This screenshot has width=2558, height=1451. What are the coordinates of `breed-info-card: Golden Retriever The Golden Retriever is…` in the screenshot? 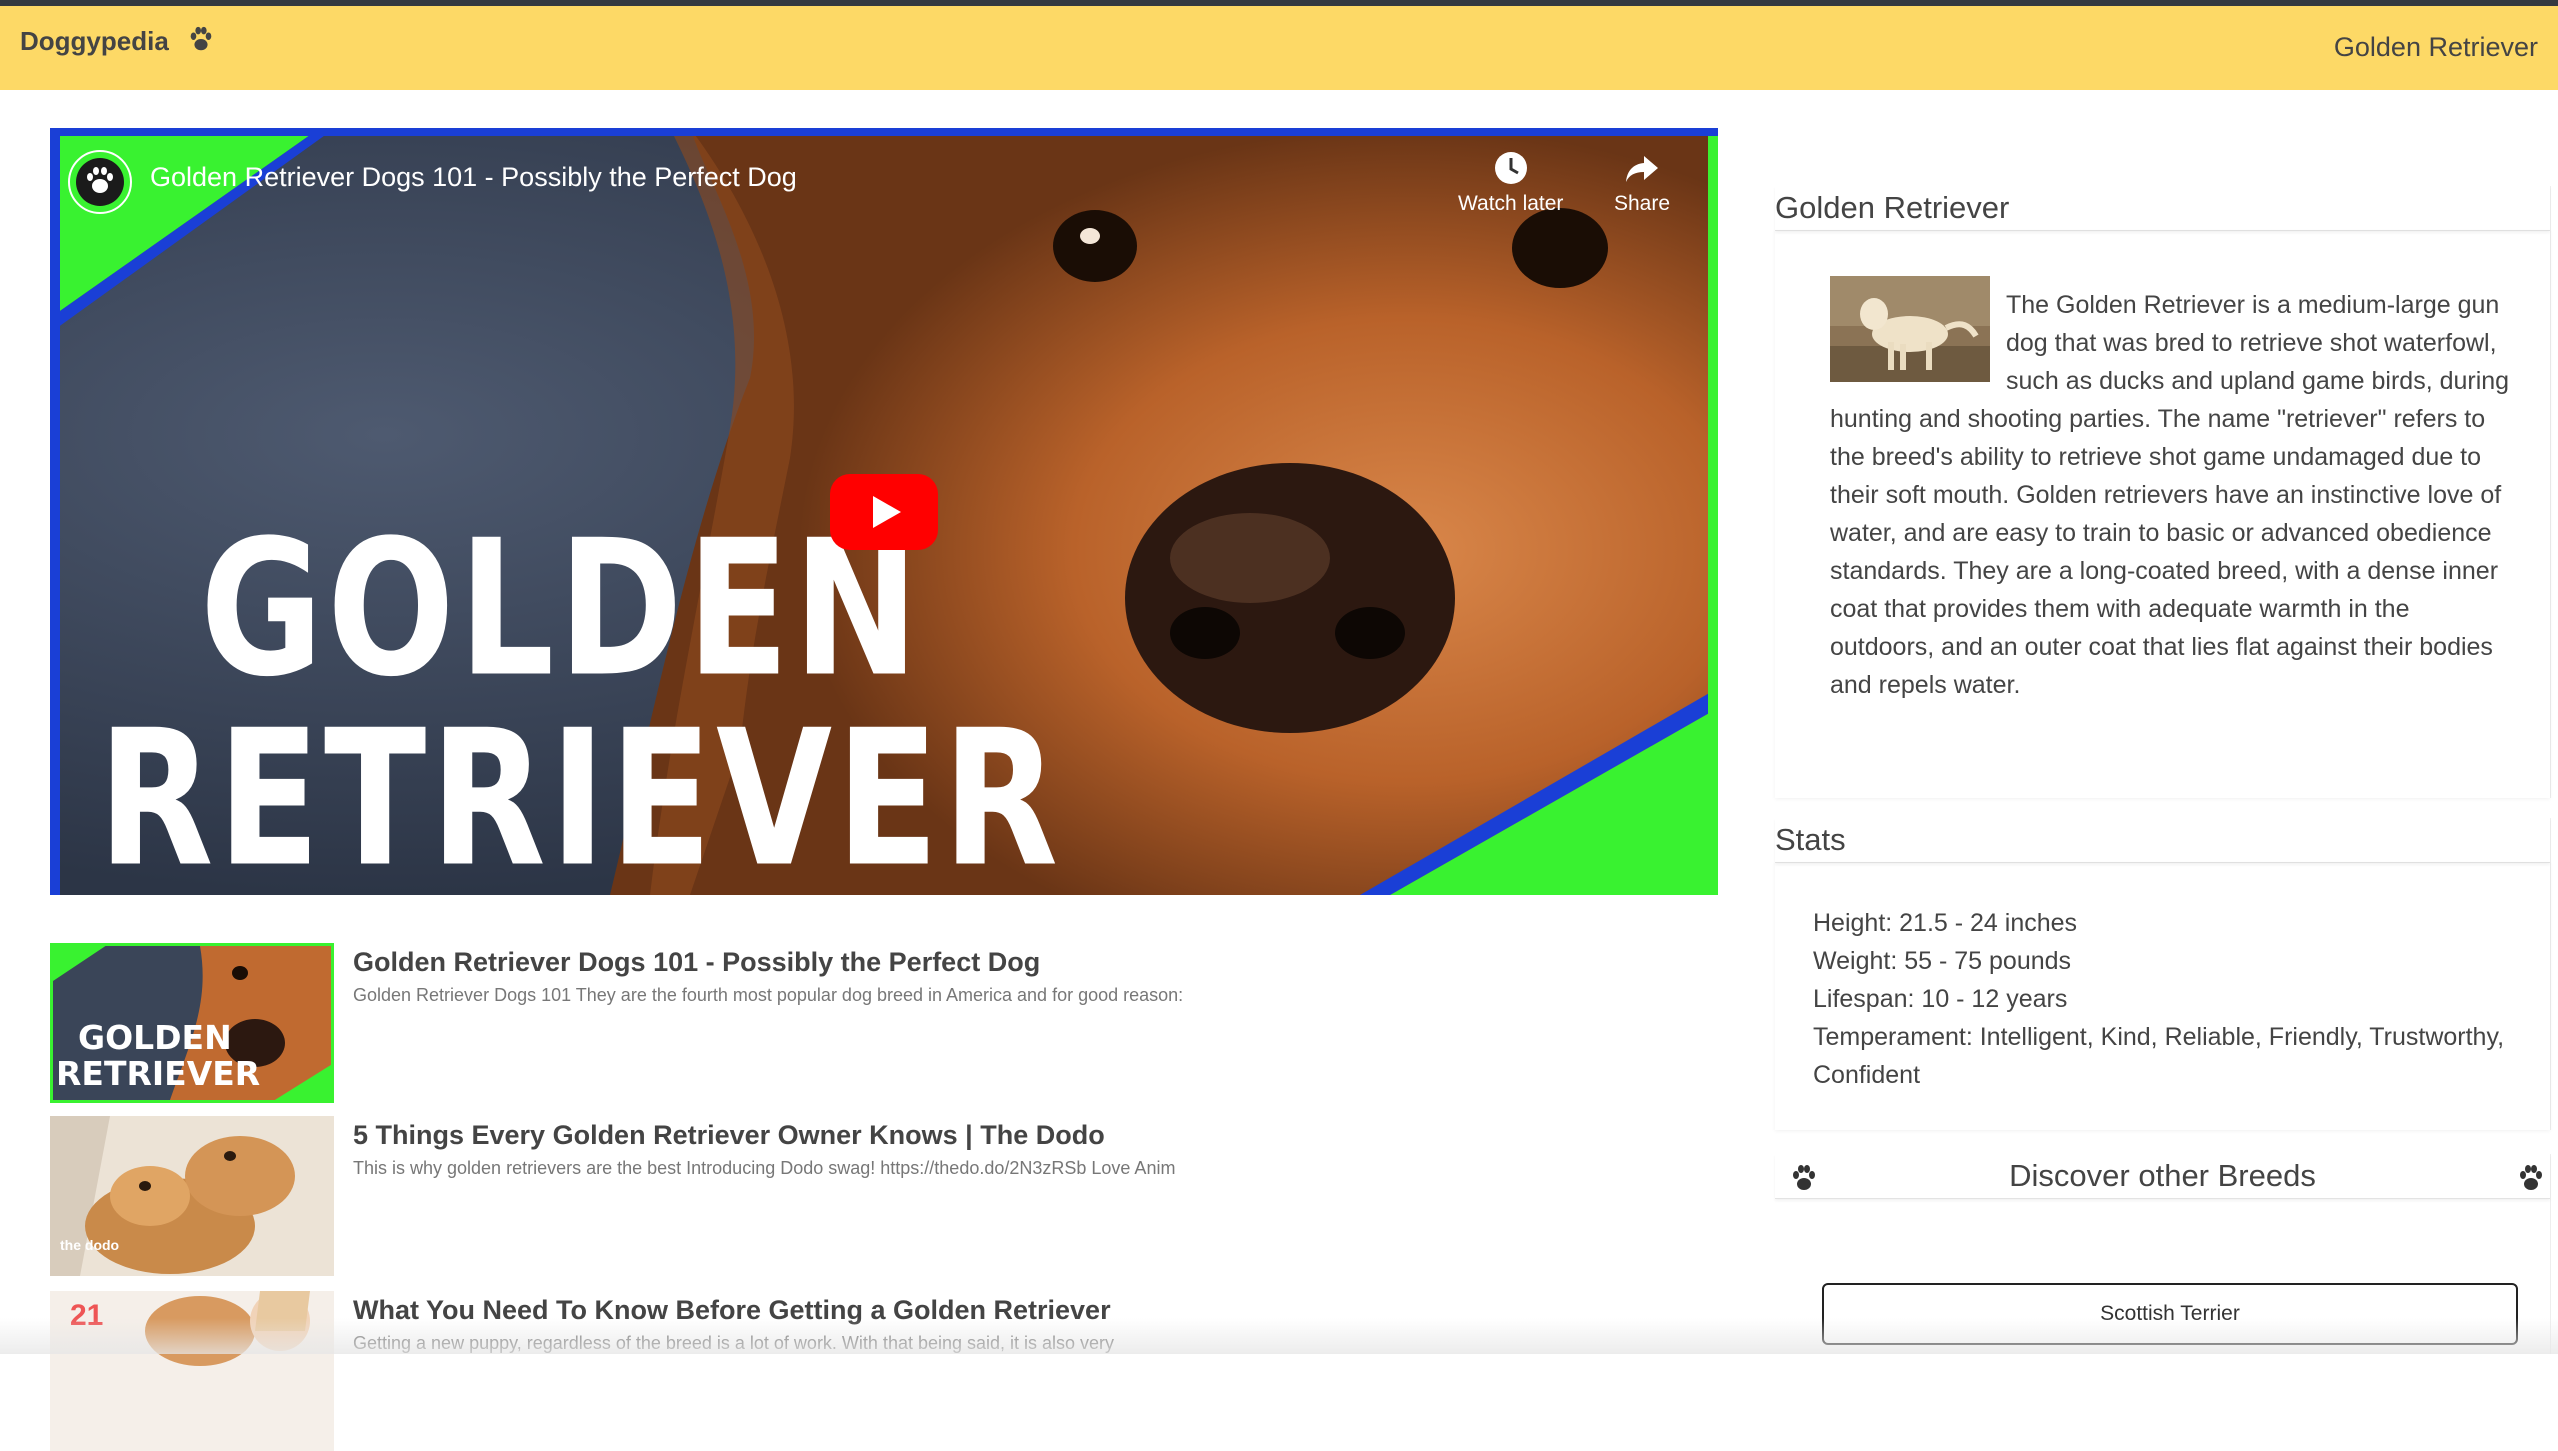 It's located at (2163, 492).